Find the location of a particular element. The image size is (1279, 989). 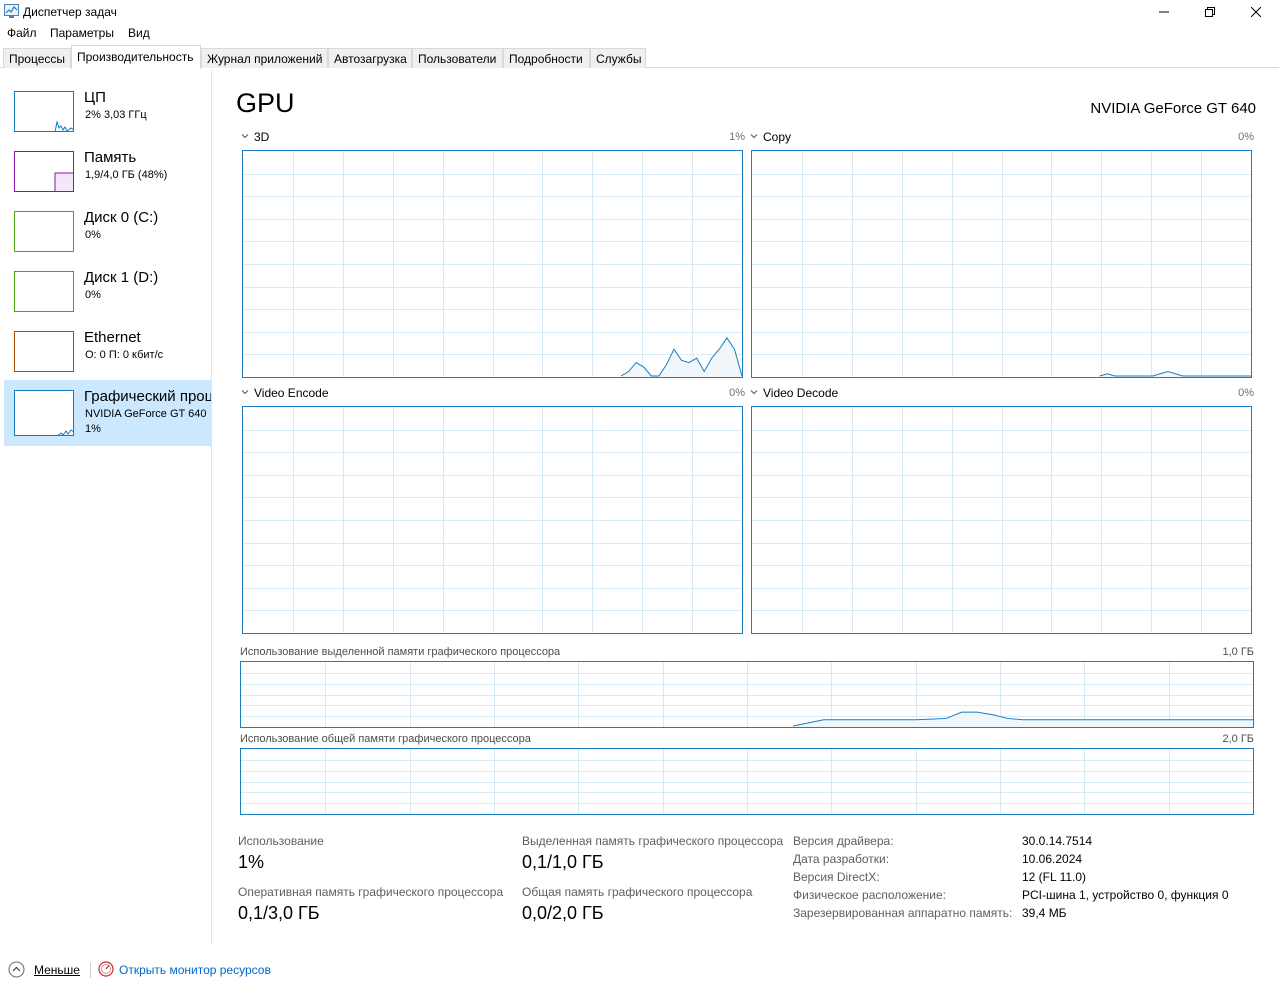

gpu-thumbnail is located at coordinates (44, 413).